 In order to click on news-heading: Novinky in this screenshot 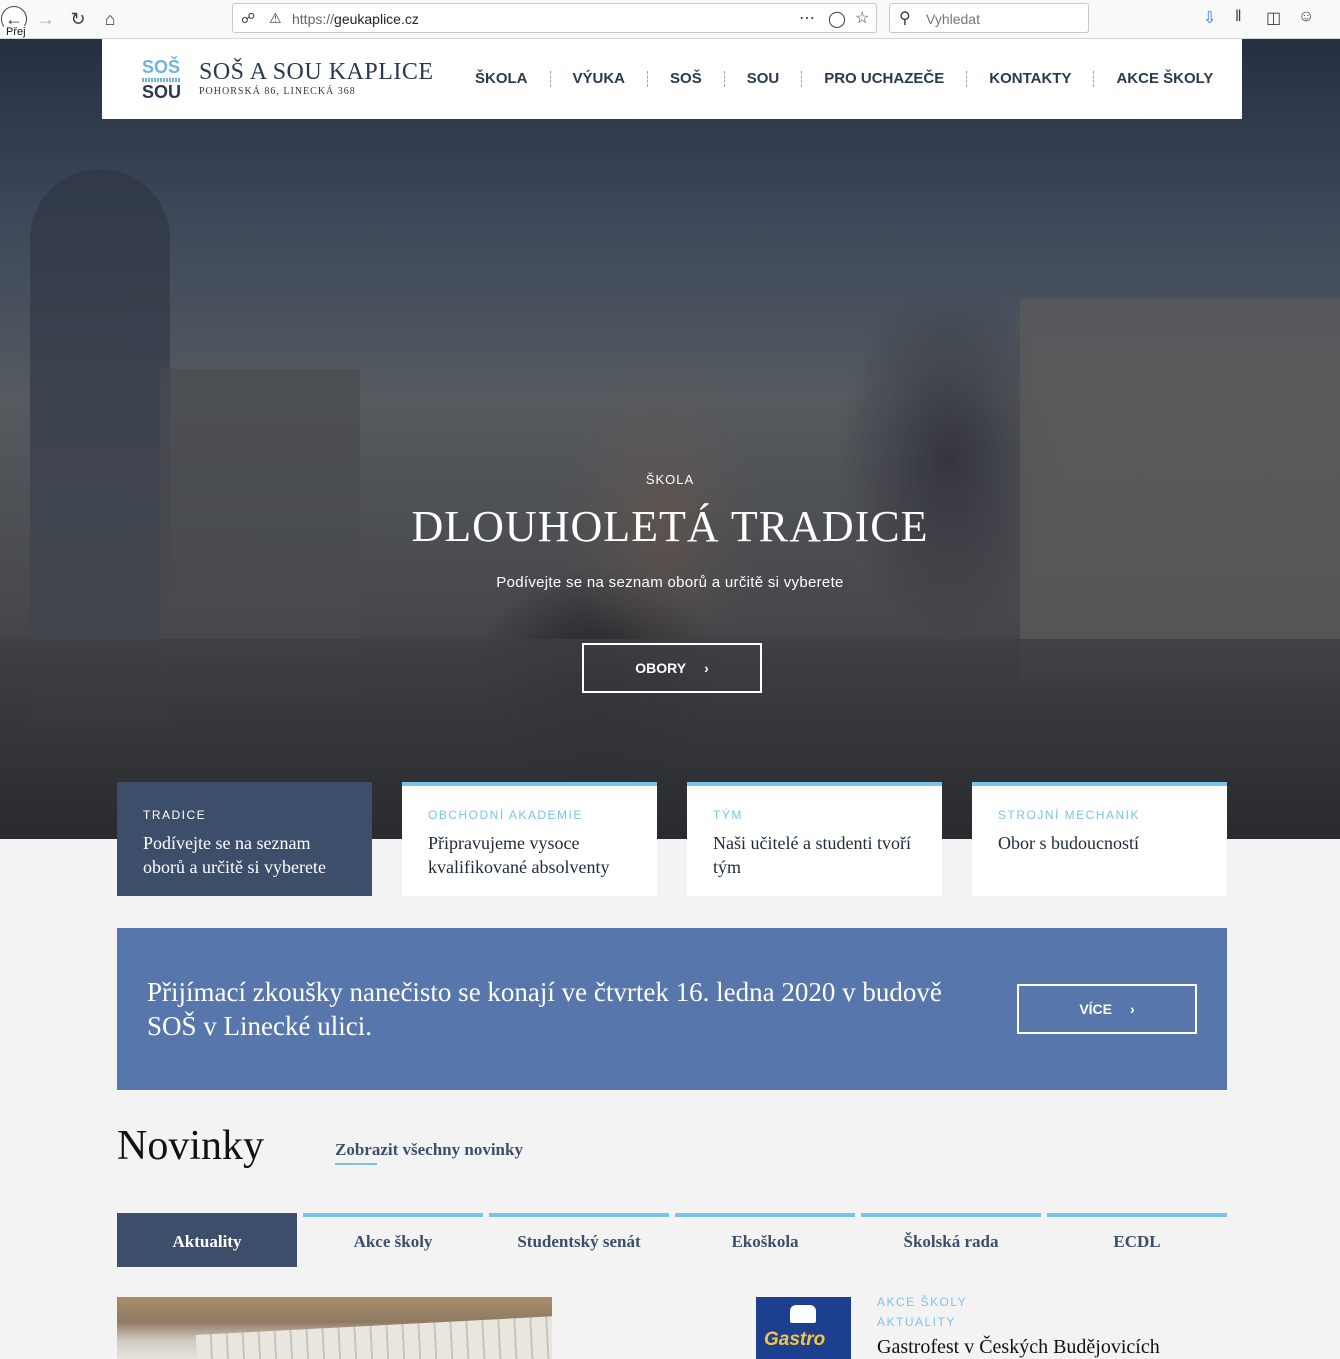, I will do `click(190, 1146)`.